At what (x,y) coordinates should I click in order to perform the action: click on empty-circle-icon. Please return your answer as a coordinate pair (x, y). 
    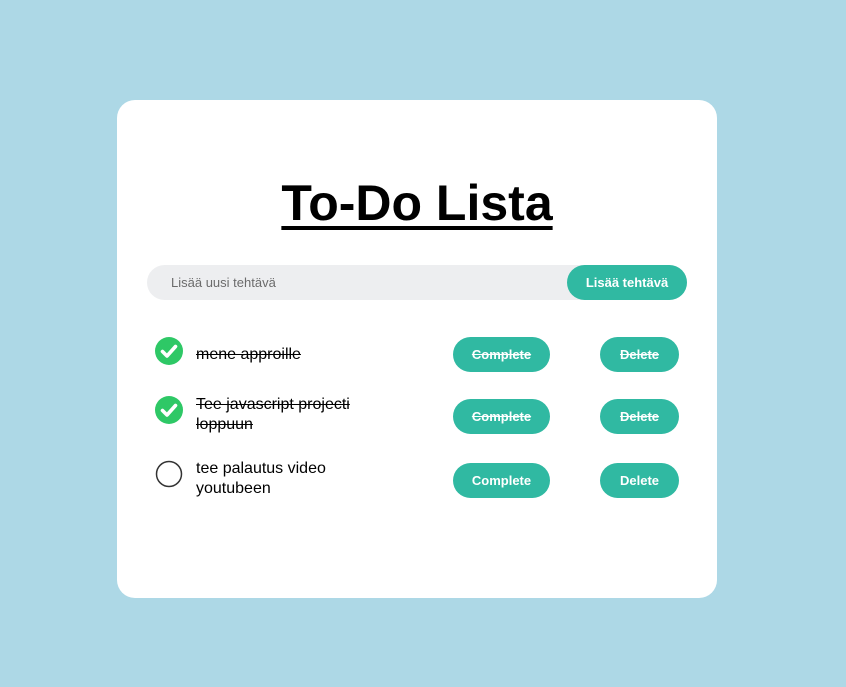
    Looking at the image, I should click on (169, 474).